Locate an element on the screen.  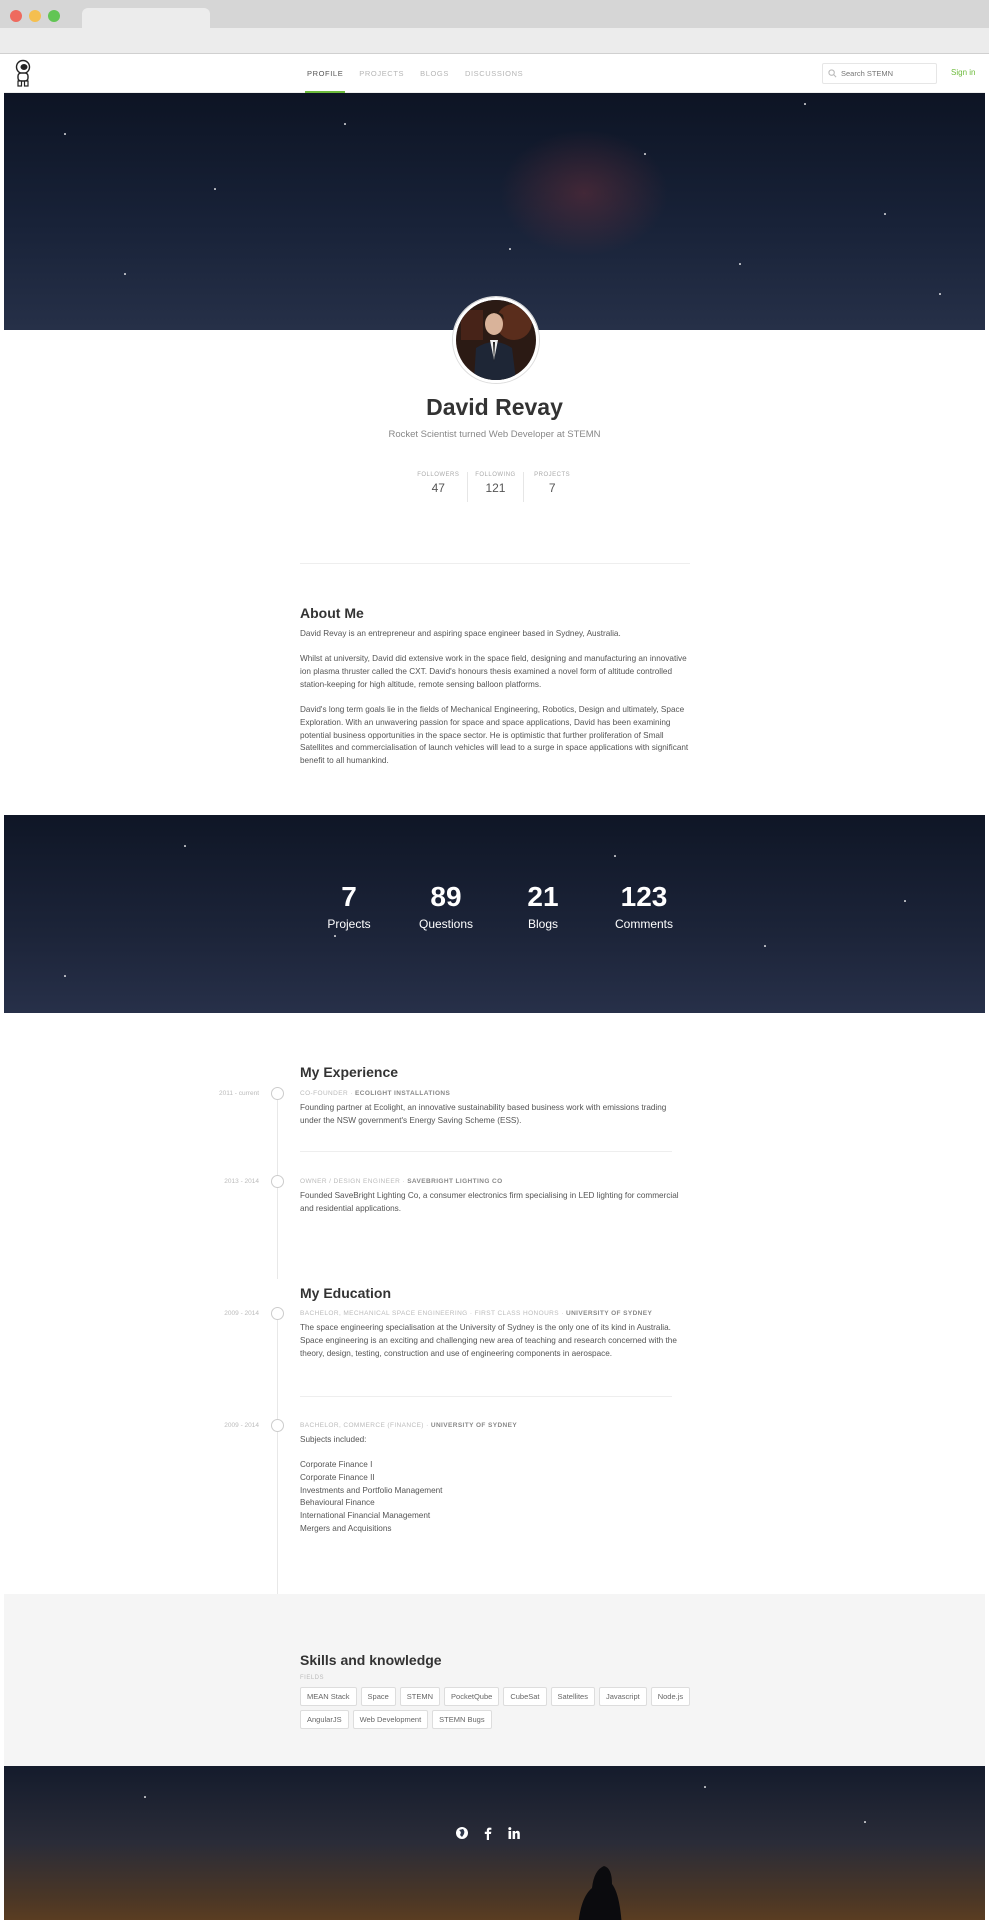
maximize-window-button is located at coordinates (54, 16).